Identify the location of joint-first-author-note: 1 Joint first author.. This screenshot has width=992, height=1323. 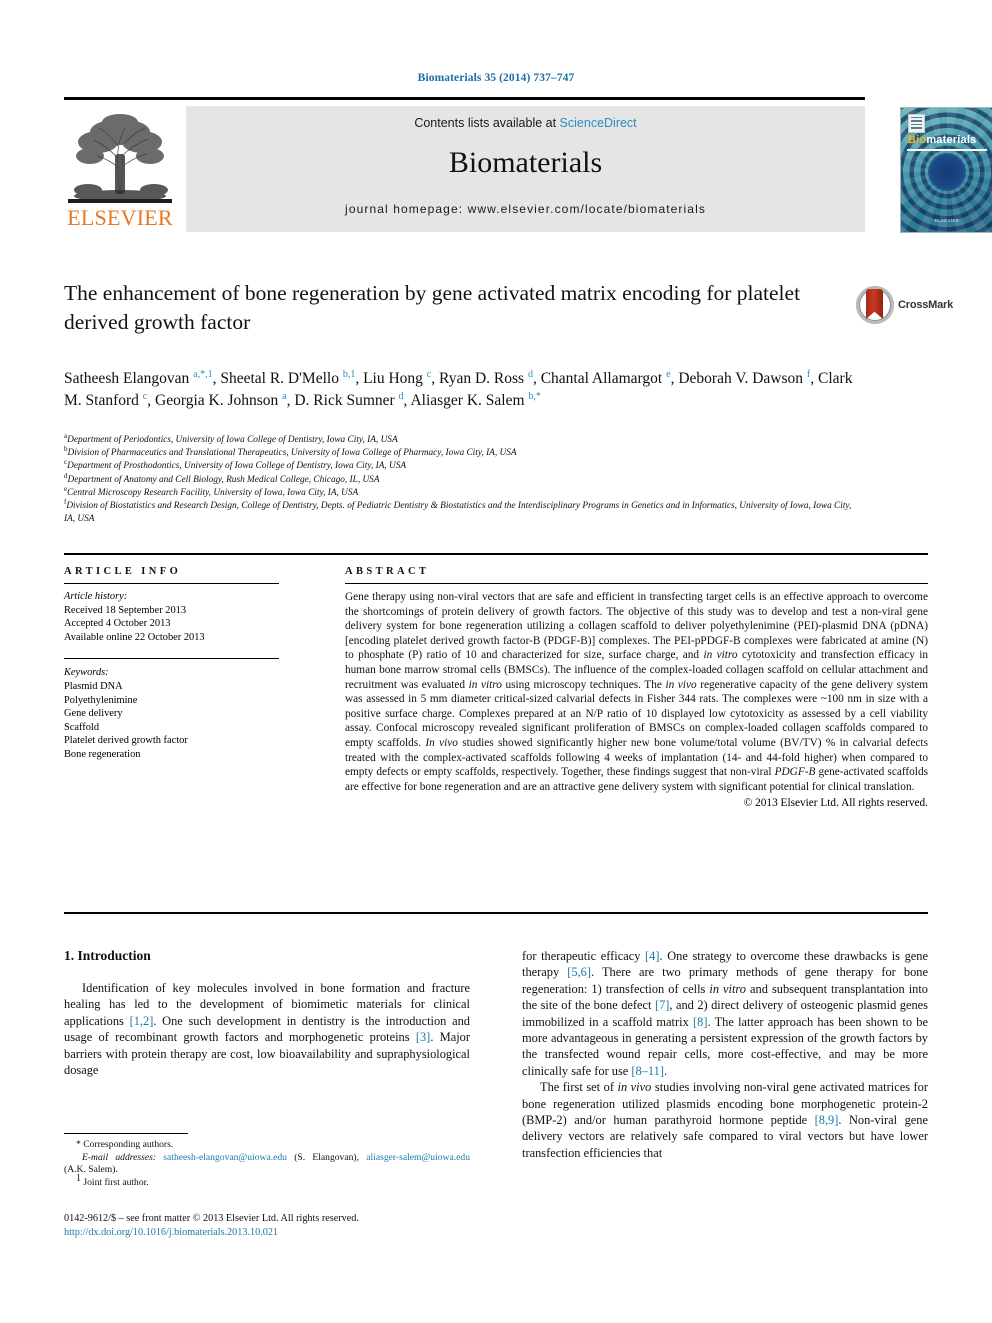
(267, 1181).